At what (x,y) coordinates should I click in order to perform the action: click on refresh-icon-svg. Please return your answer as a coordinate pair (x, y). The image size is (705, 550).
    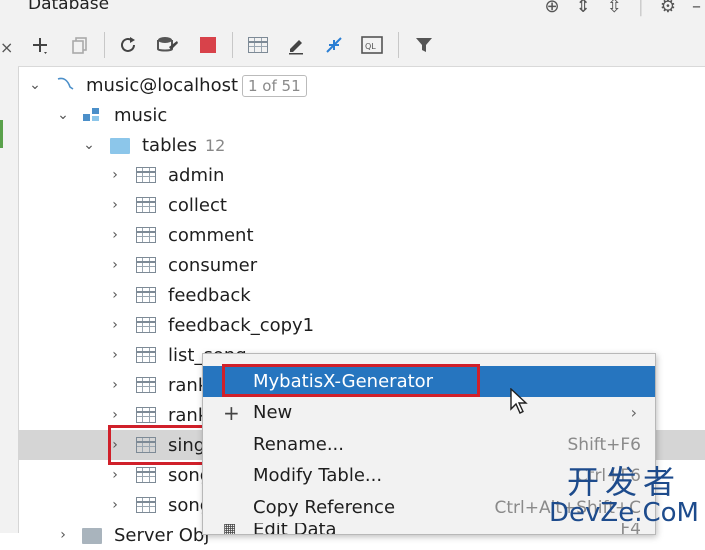
    Looking at the image, I should click on (128, 44).